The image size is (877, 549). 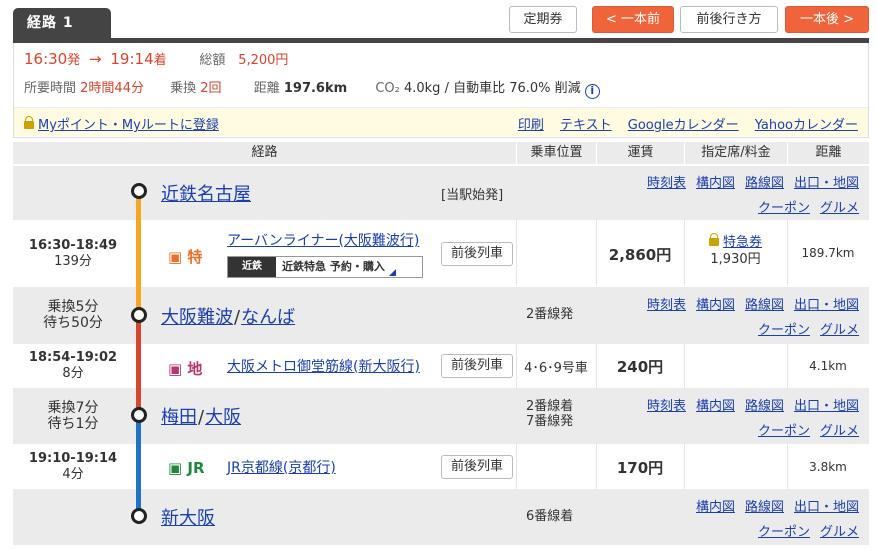 I want to click on distance-value: 197.6km, so click(x=315, y=88).